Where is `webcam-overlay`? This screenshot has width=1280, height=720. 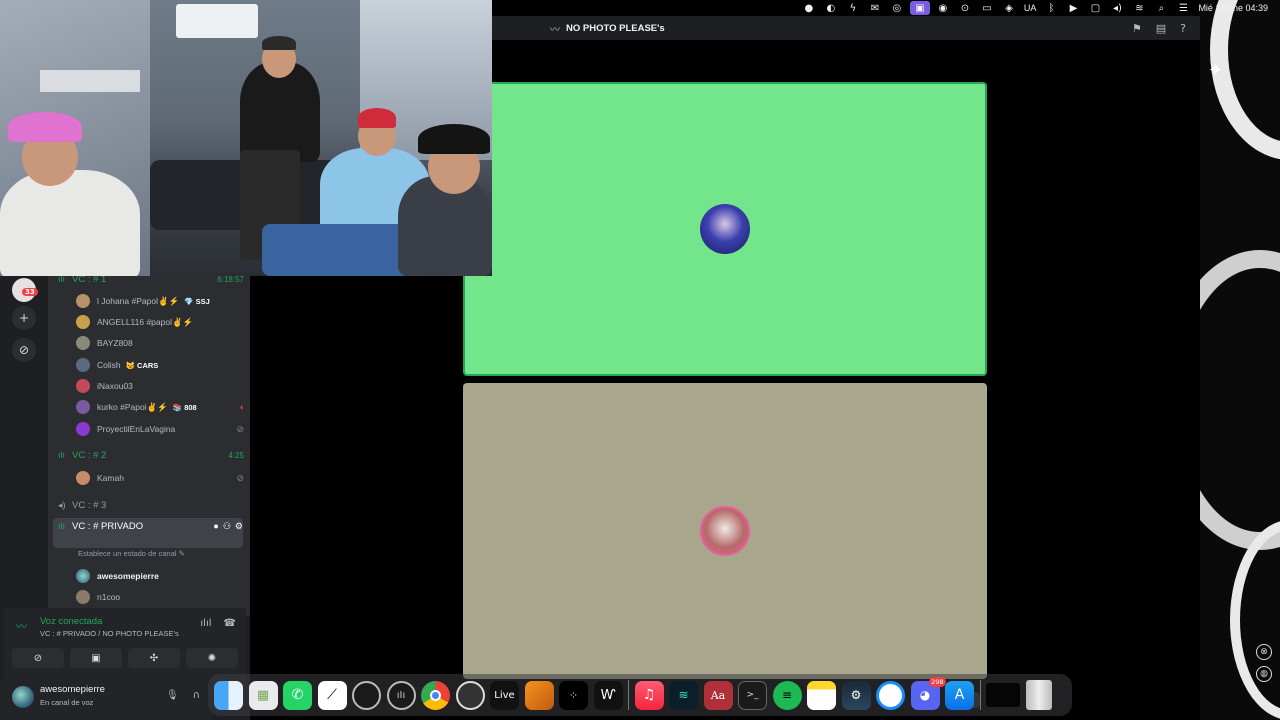
webcam-overlay is located at coordinates (246, 138).